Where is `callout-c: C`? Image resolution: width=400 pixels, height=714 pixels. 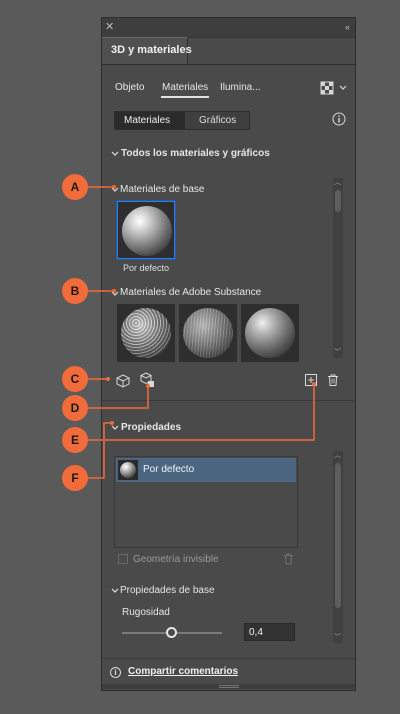 callout-c: C is located at coordinates (75, 379).